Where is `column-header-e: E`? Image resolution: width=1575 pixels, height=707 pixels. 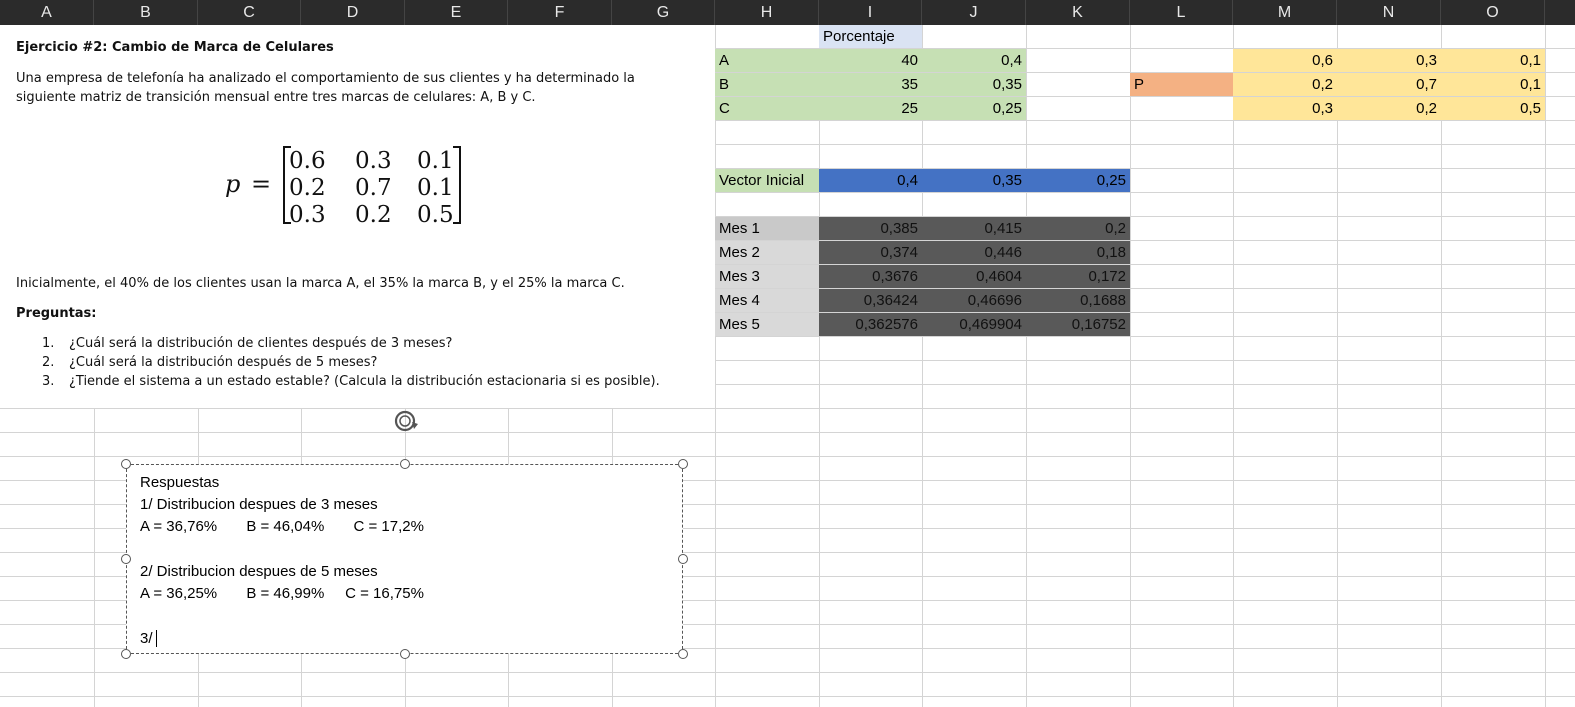 column-header-e: E is located at coordinates (456, 12).